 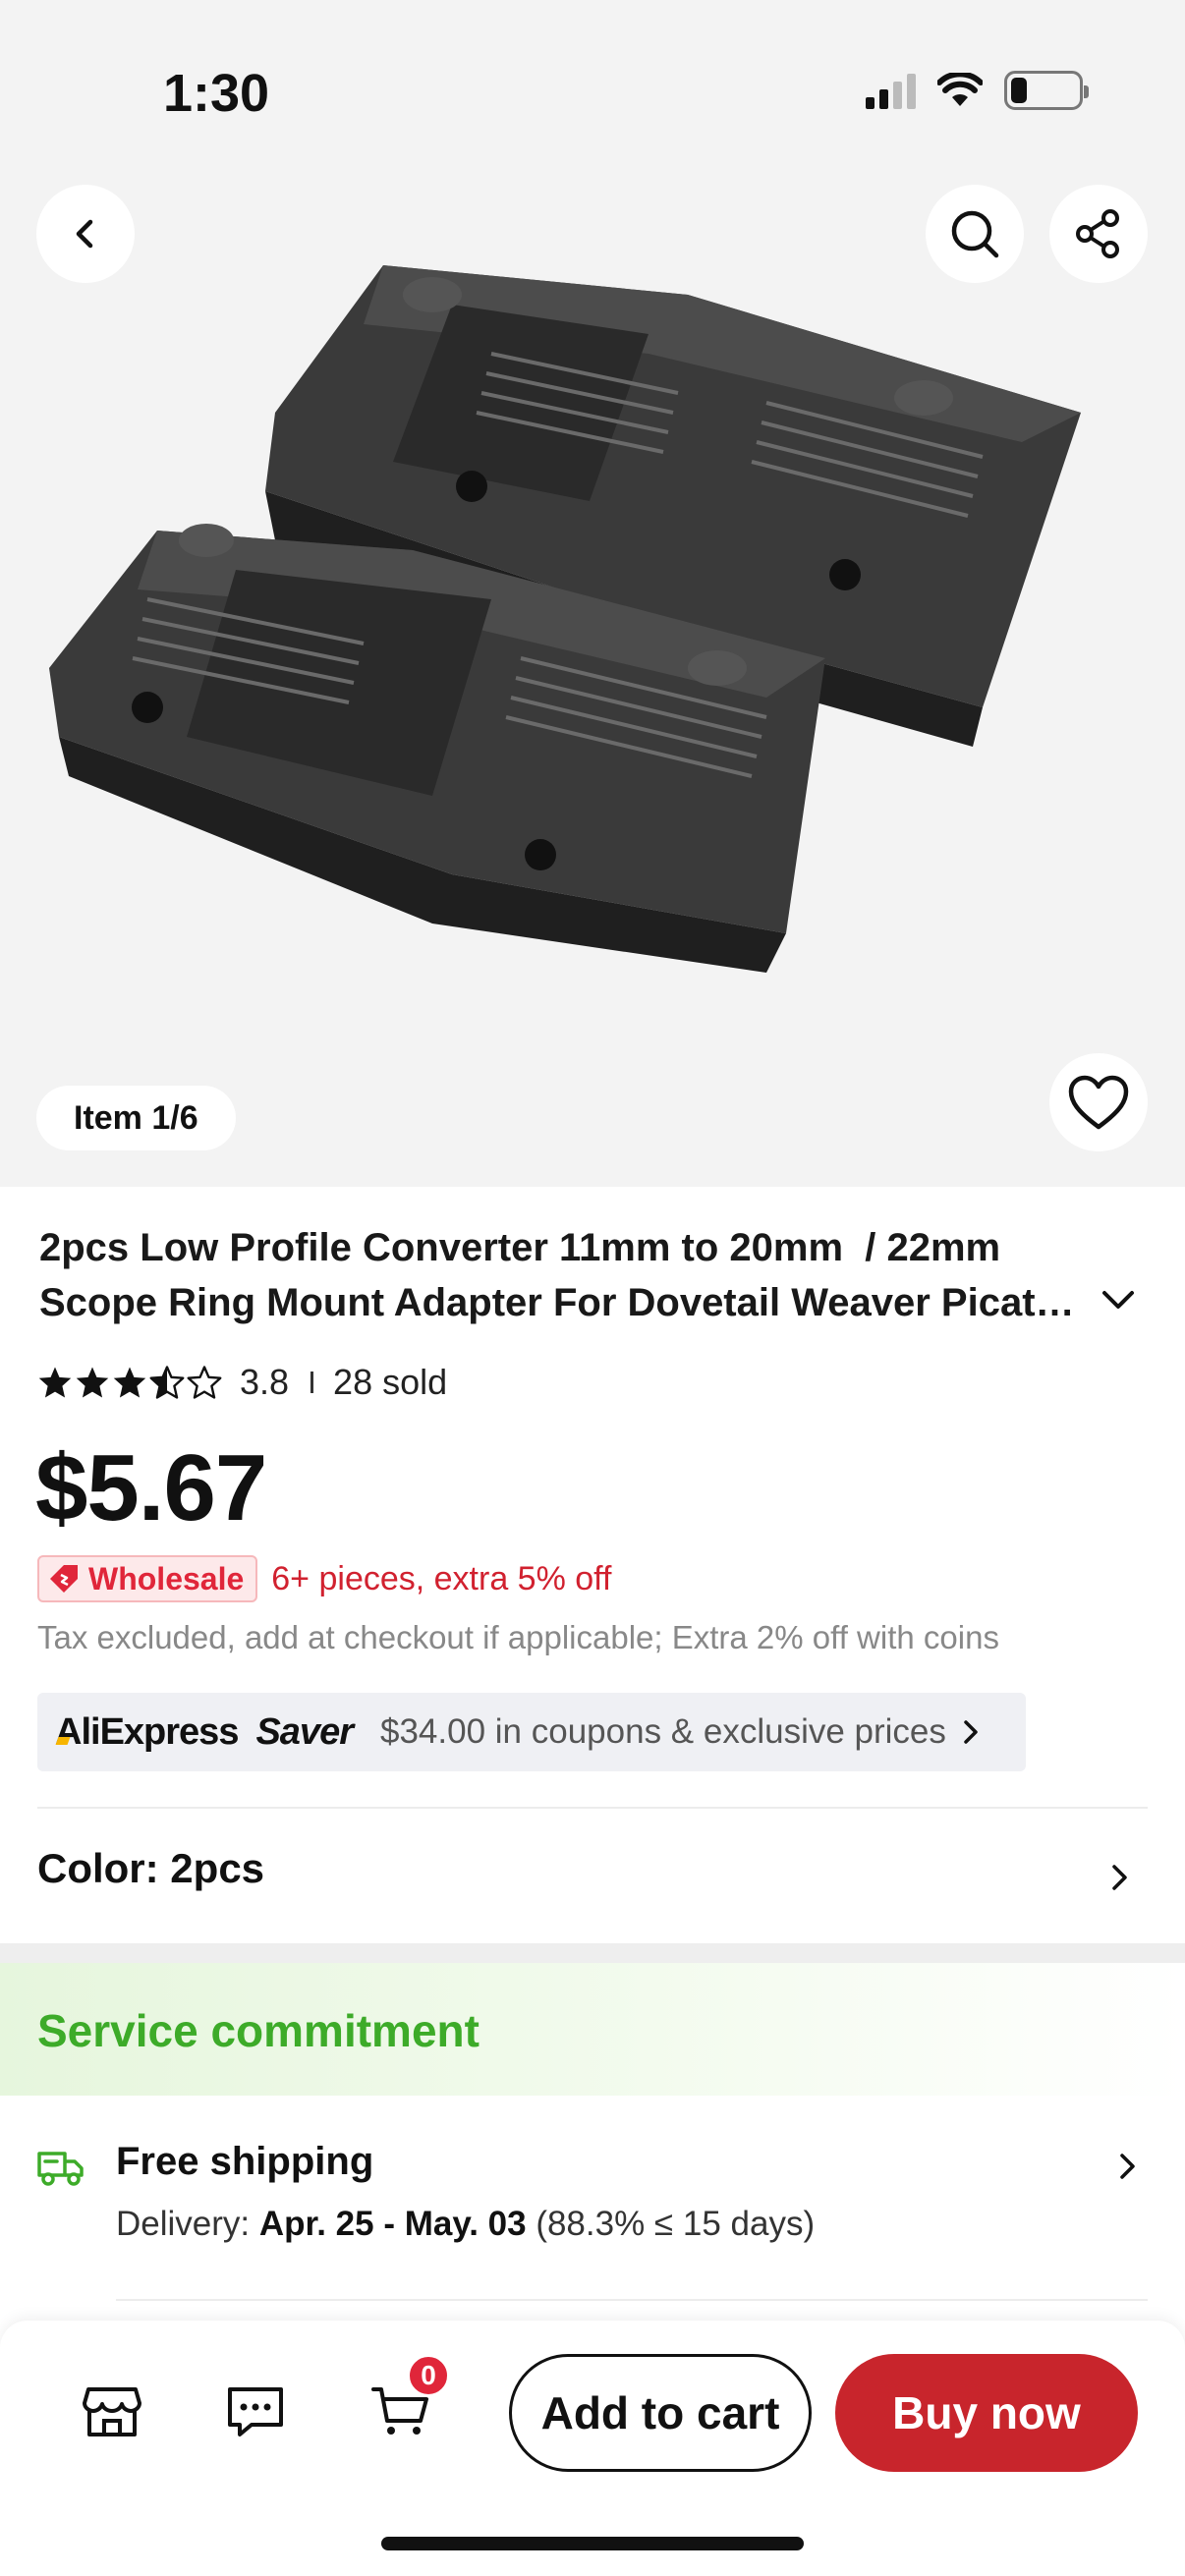 I want to click on price: $5.67, so click(x=151, y=1487).